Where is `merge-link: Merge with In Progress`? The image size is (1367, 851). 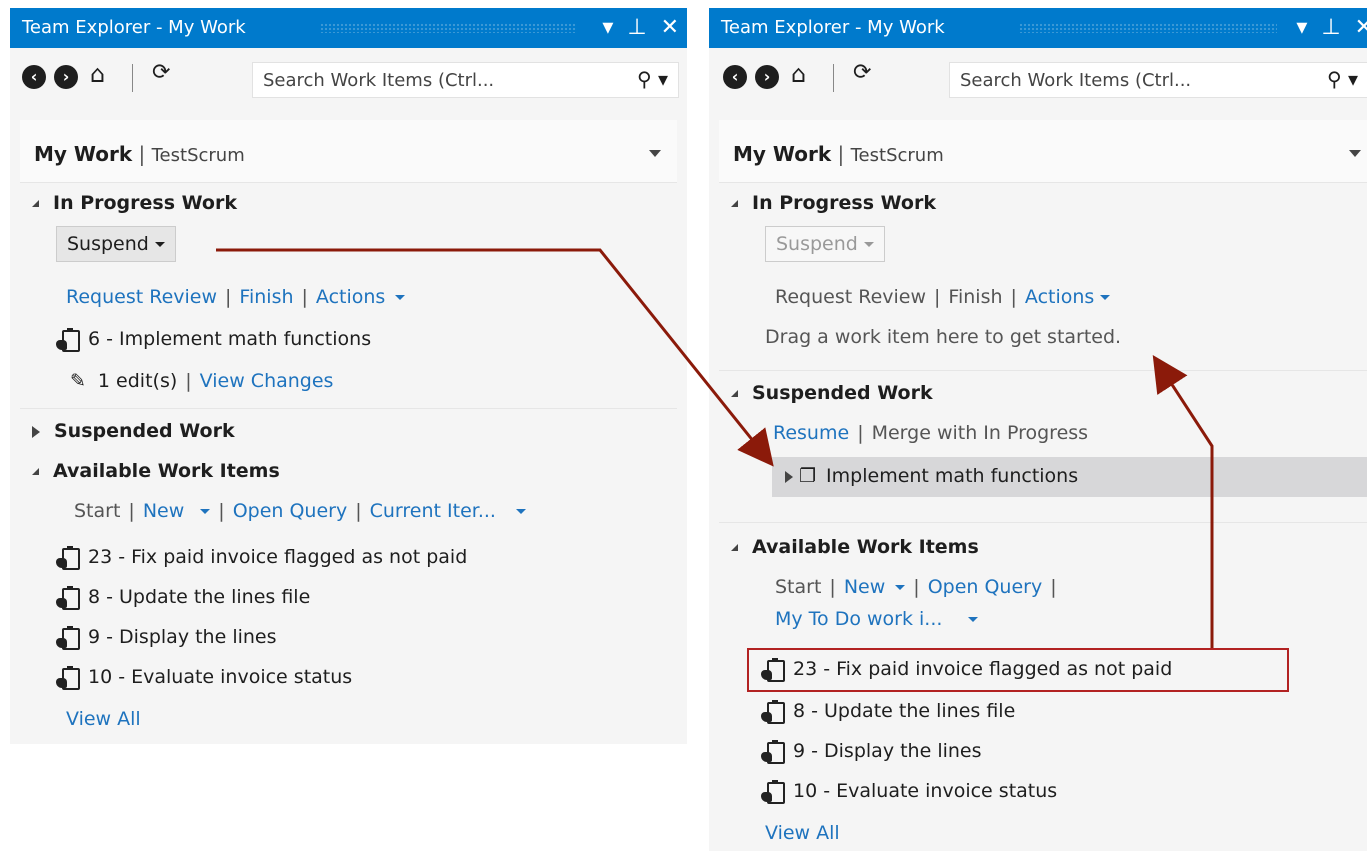 merge-link: Merge with In Progress is located at coordinates (980, 433).